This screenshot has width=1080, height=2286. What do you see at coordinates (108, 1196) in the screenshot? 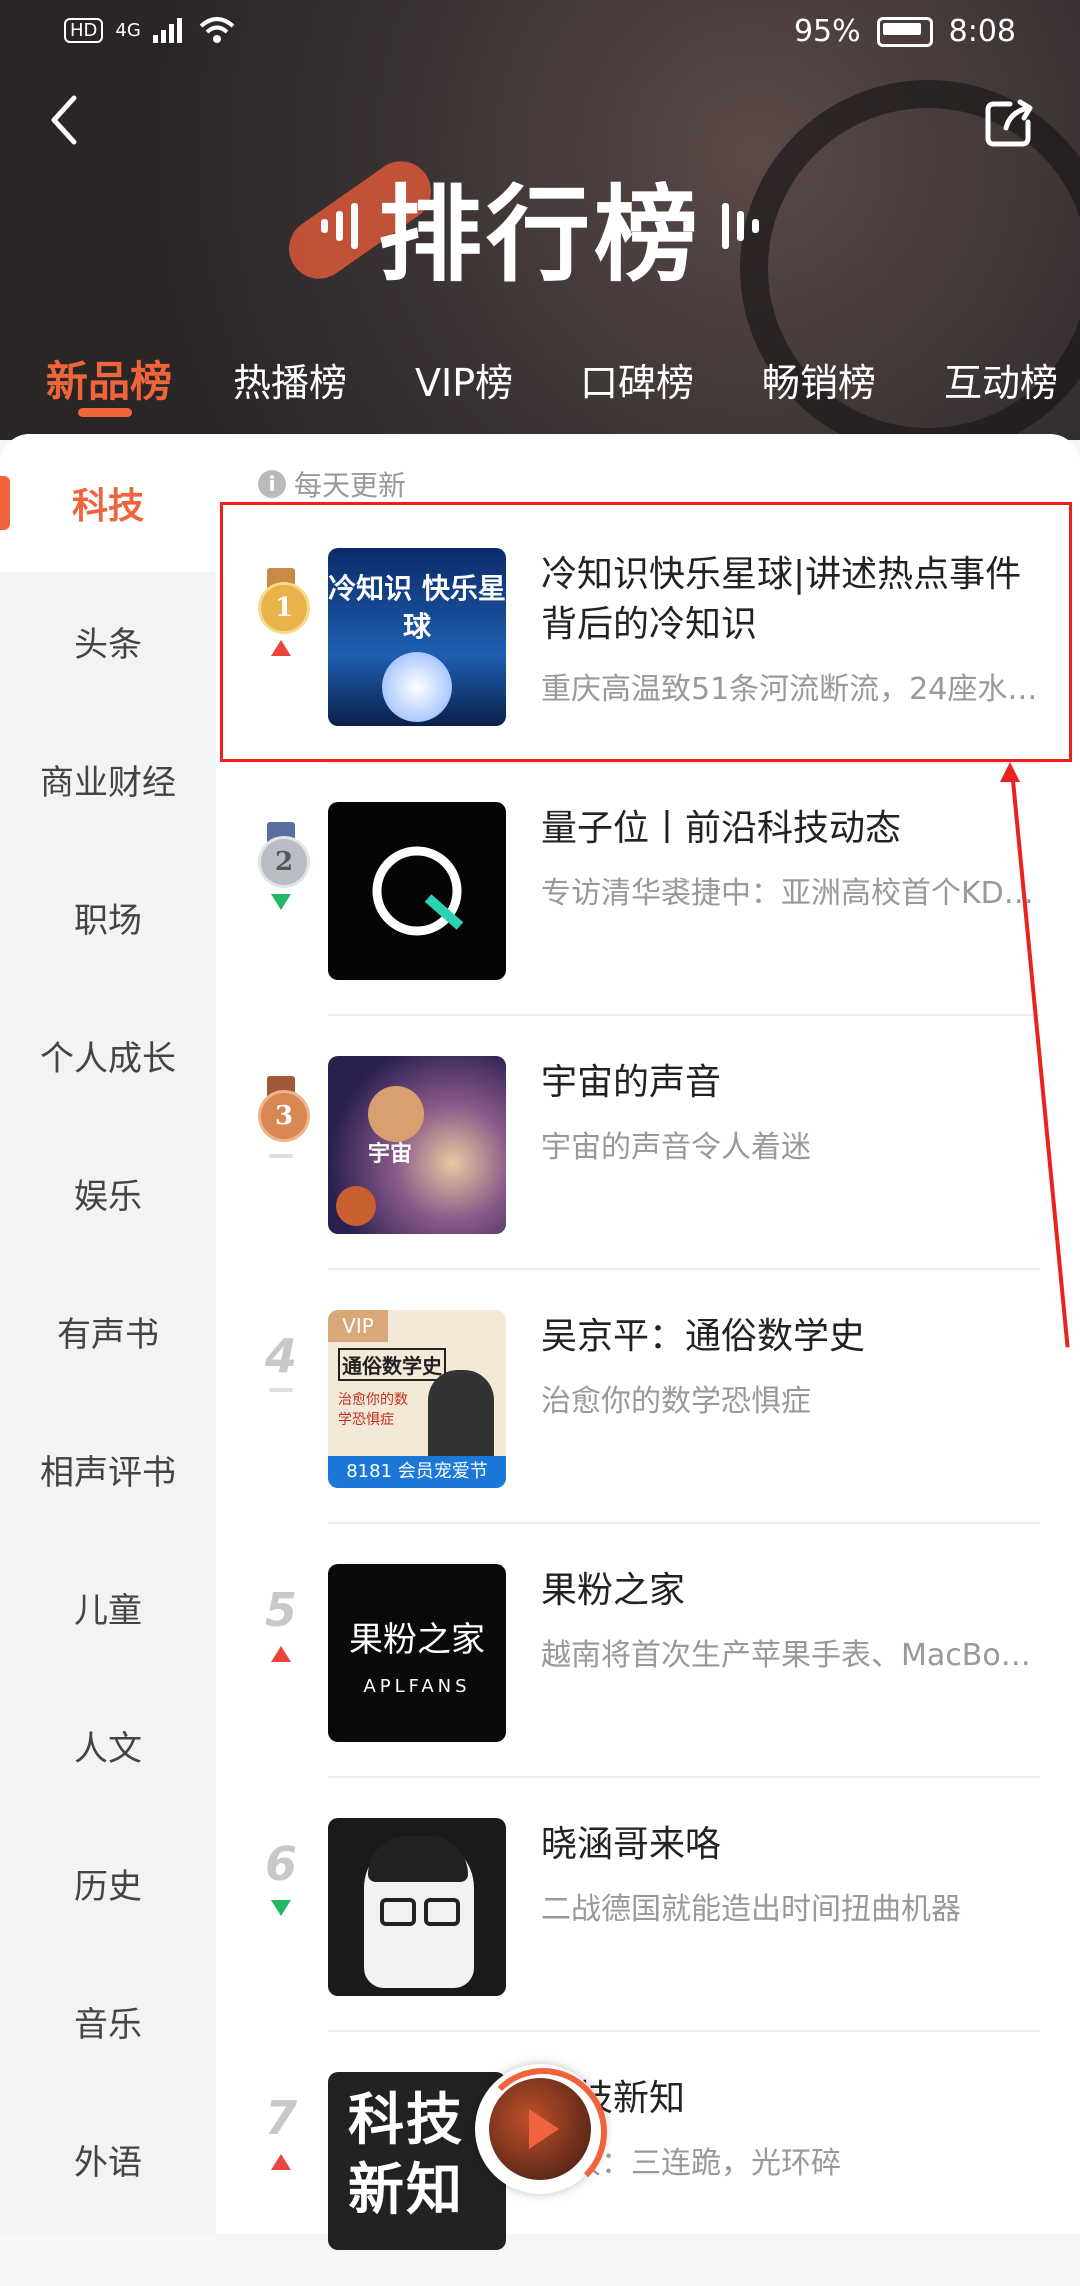
I see `category-label: 娱乐` at bounding box center [108, 1196].